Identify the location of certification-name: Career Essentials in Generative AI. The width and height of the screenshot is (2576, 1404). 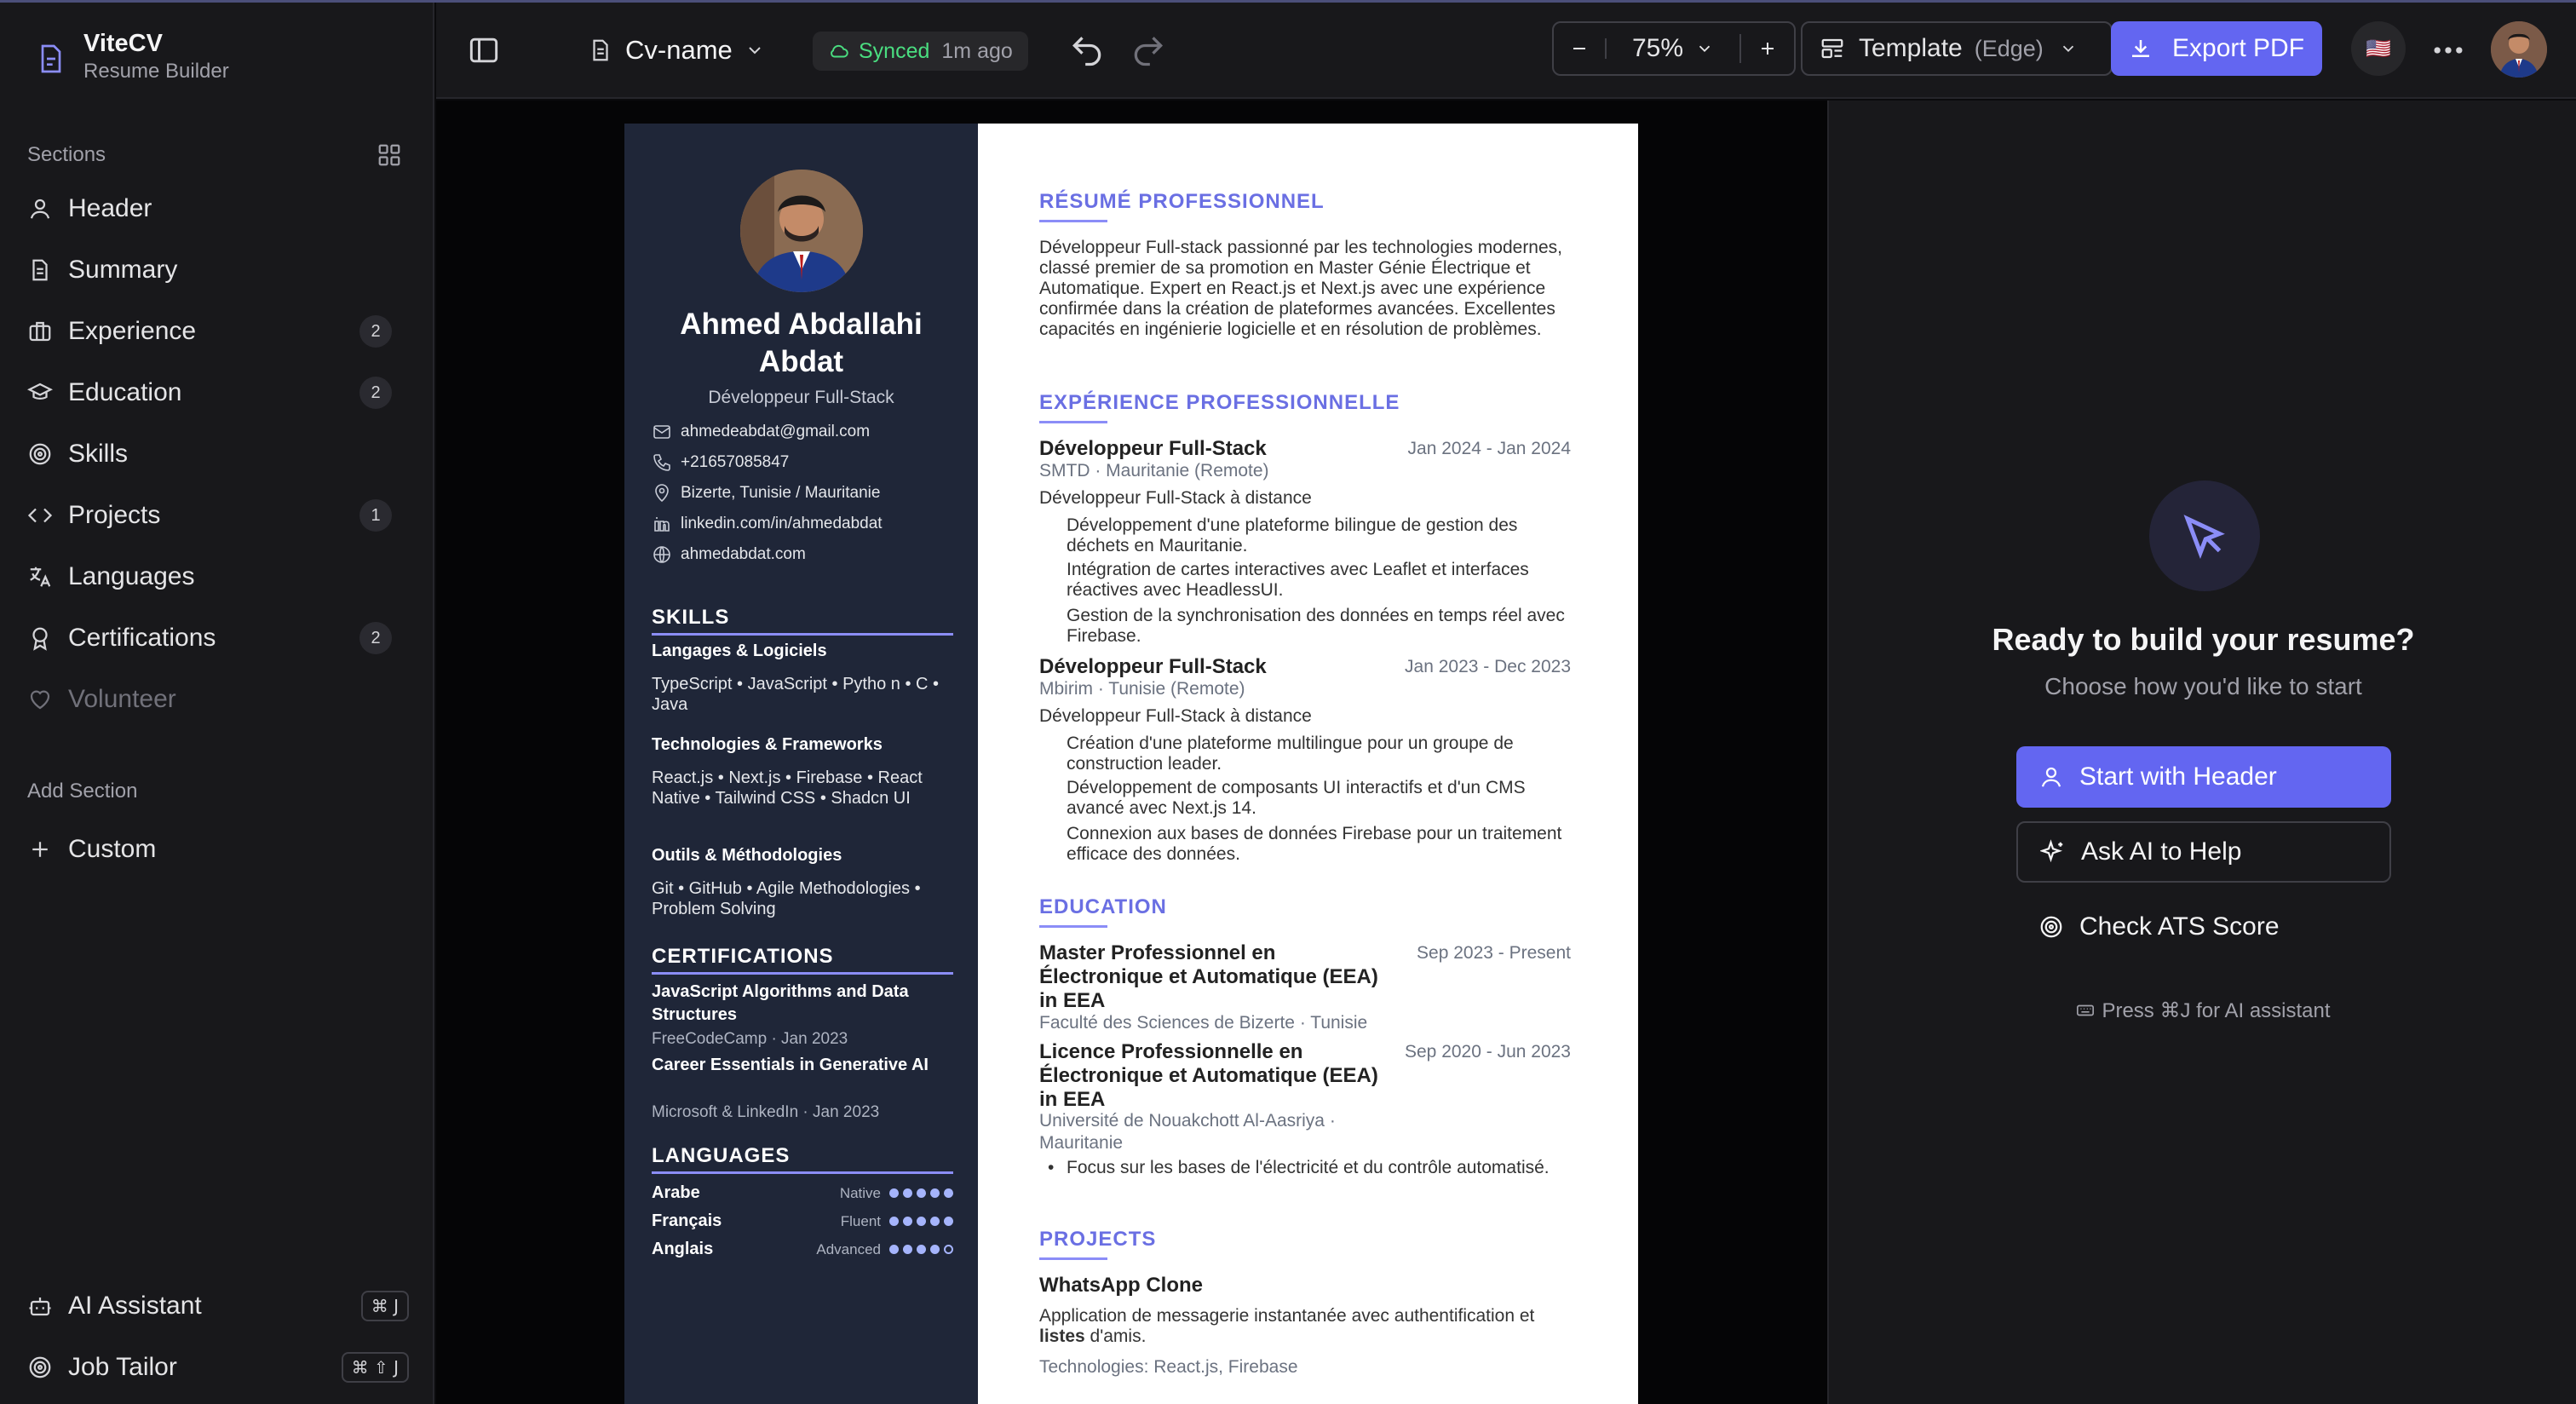
(790, 1065).